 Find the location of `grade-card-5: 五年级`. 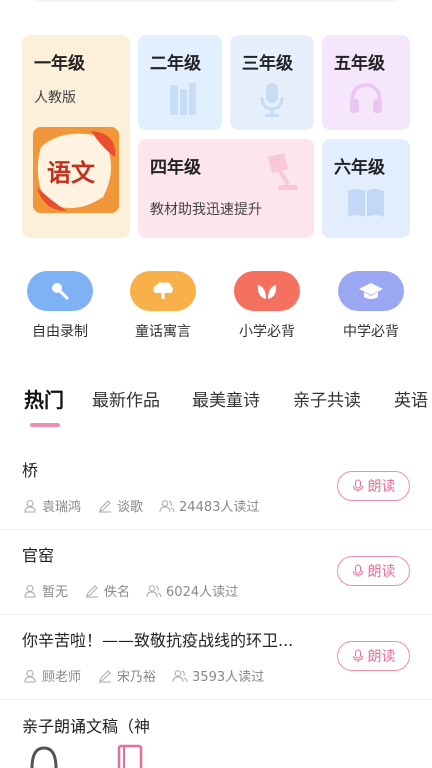

grade-card-5: 五年级 is located at coordinates (366, 82).